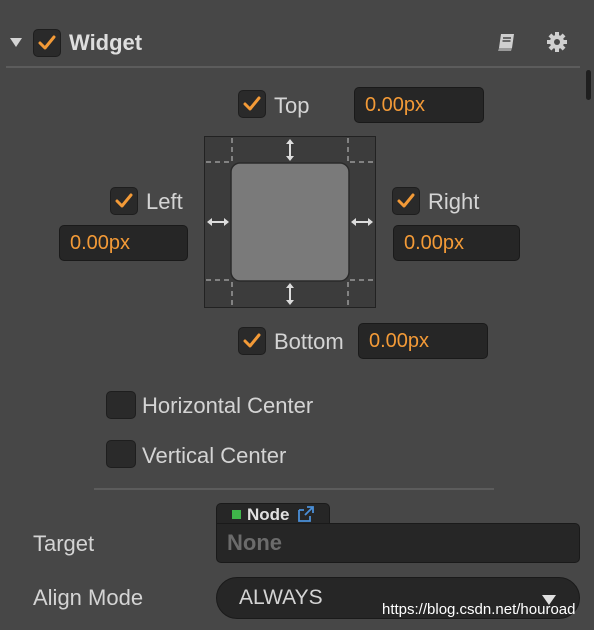  I want to click on align-mode-value: ALWAYS, so click(281, 597).